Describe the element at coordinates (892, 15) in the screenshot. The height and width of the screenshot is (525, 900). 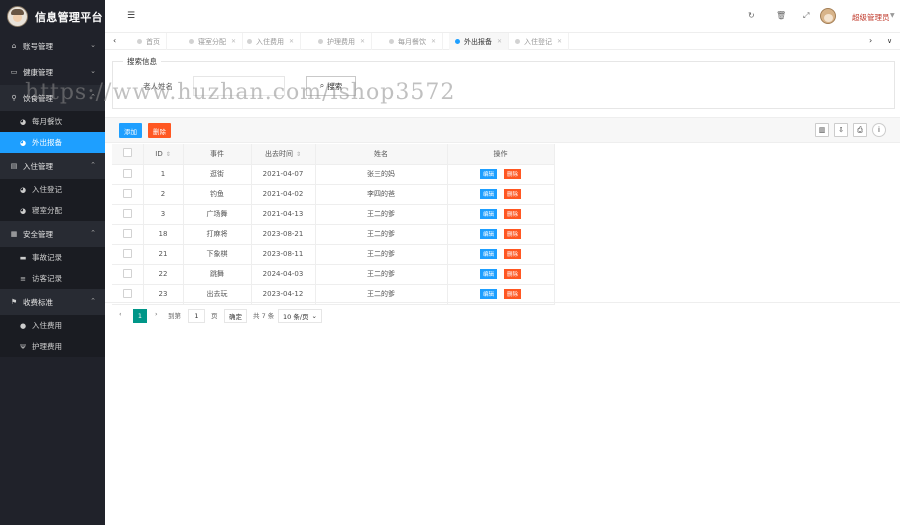
I see `chevron-down-icon: ▼` at that location.